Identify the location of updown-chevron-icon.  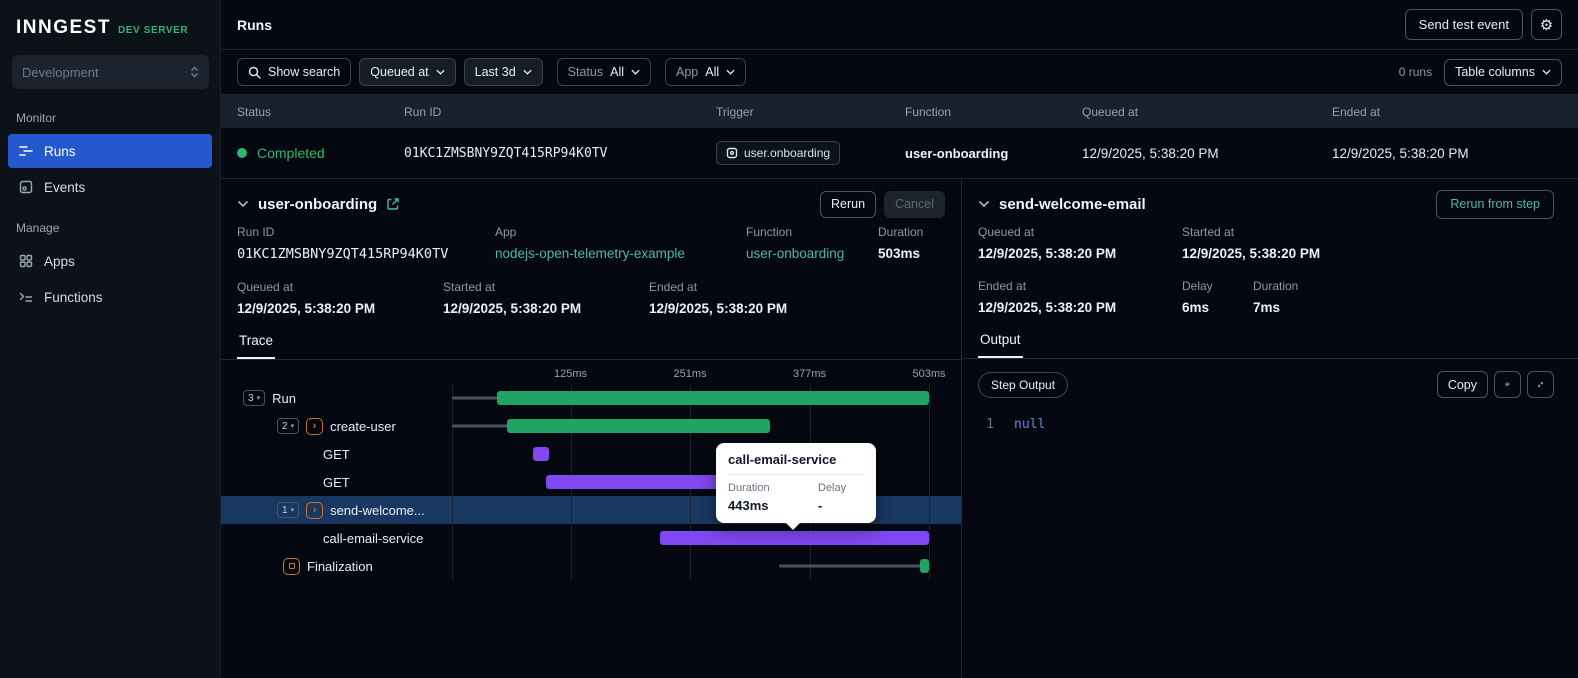
(194, 72).